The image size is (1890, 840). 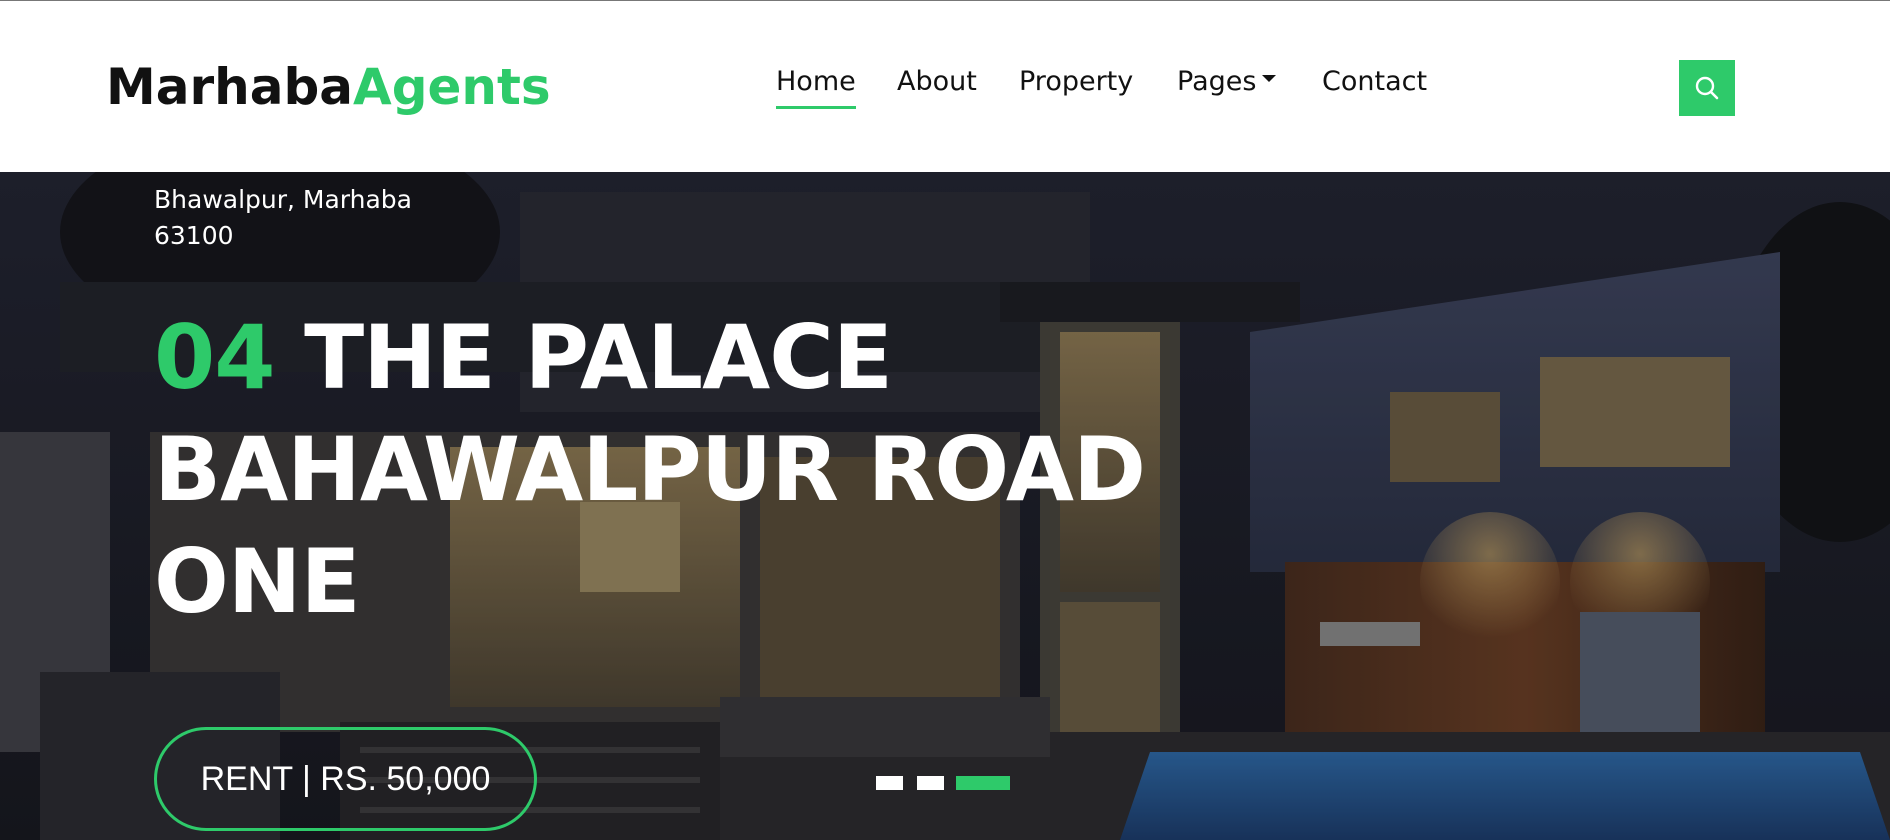 I want to click on address-line-2: 63100, so click(x=194, y=235).